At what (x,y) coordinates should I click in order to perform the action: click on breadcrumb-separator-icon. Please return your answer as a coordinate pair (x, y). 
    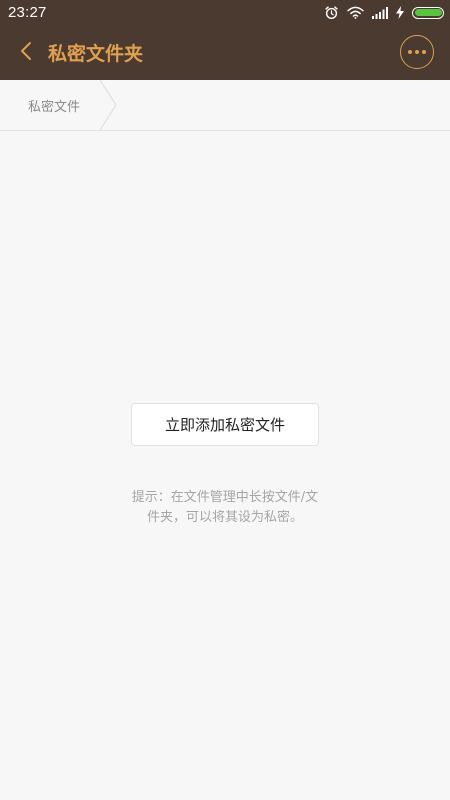
    Looking at the image, I should click on (108, 105).